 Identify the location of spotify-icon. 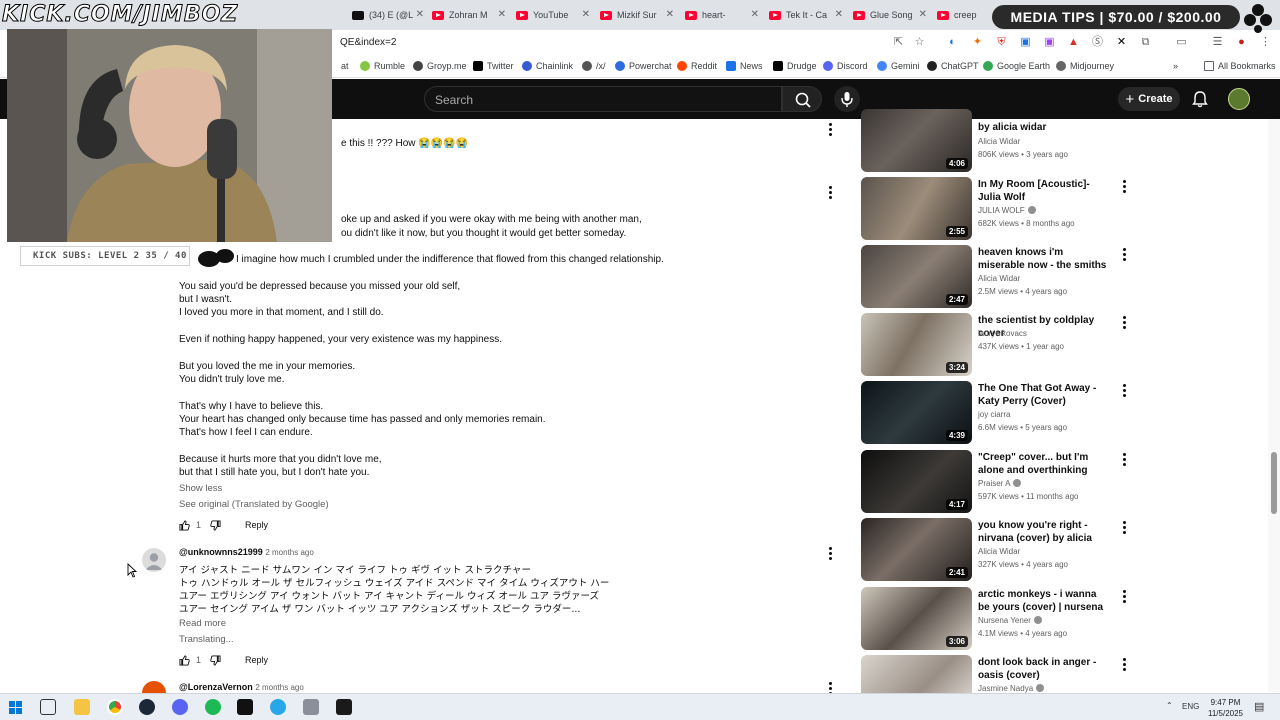
(213, 707).